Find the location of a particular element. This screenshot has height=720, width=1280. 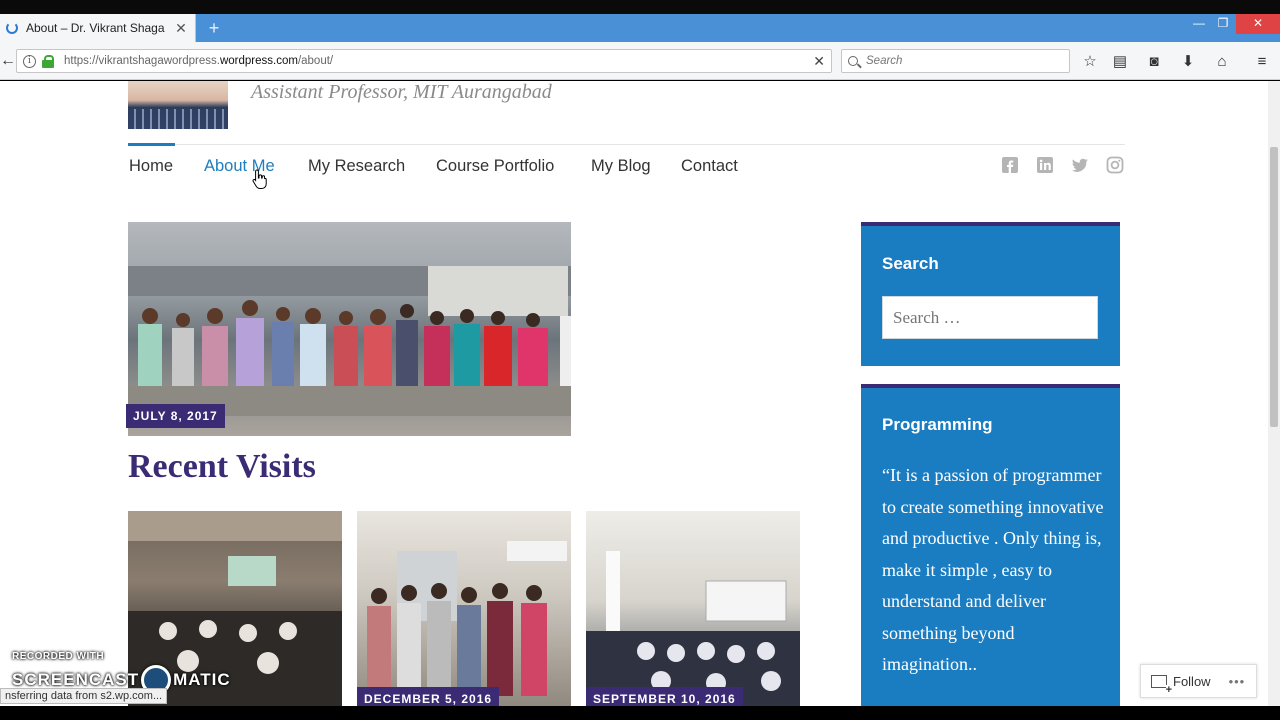

screen-bottom-border is located at coordinates (640, 713).